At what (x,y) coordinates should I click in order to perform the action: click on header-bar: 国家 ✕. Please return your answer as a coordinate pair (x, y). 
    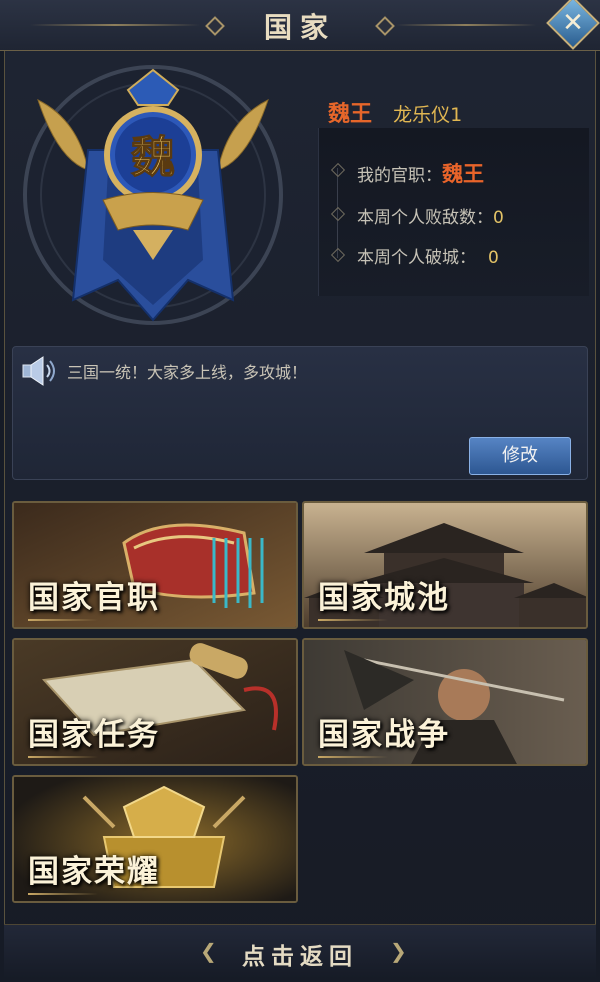
    Looking at the image, I should click on (300, 25).